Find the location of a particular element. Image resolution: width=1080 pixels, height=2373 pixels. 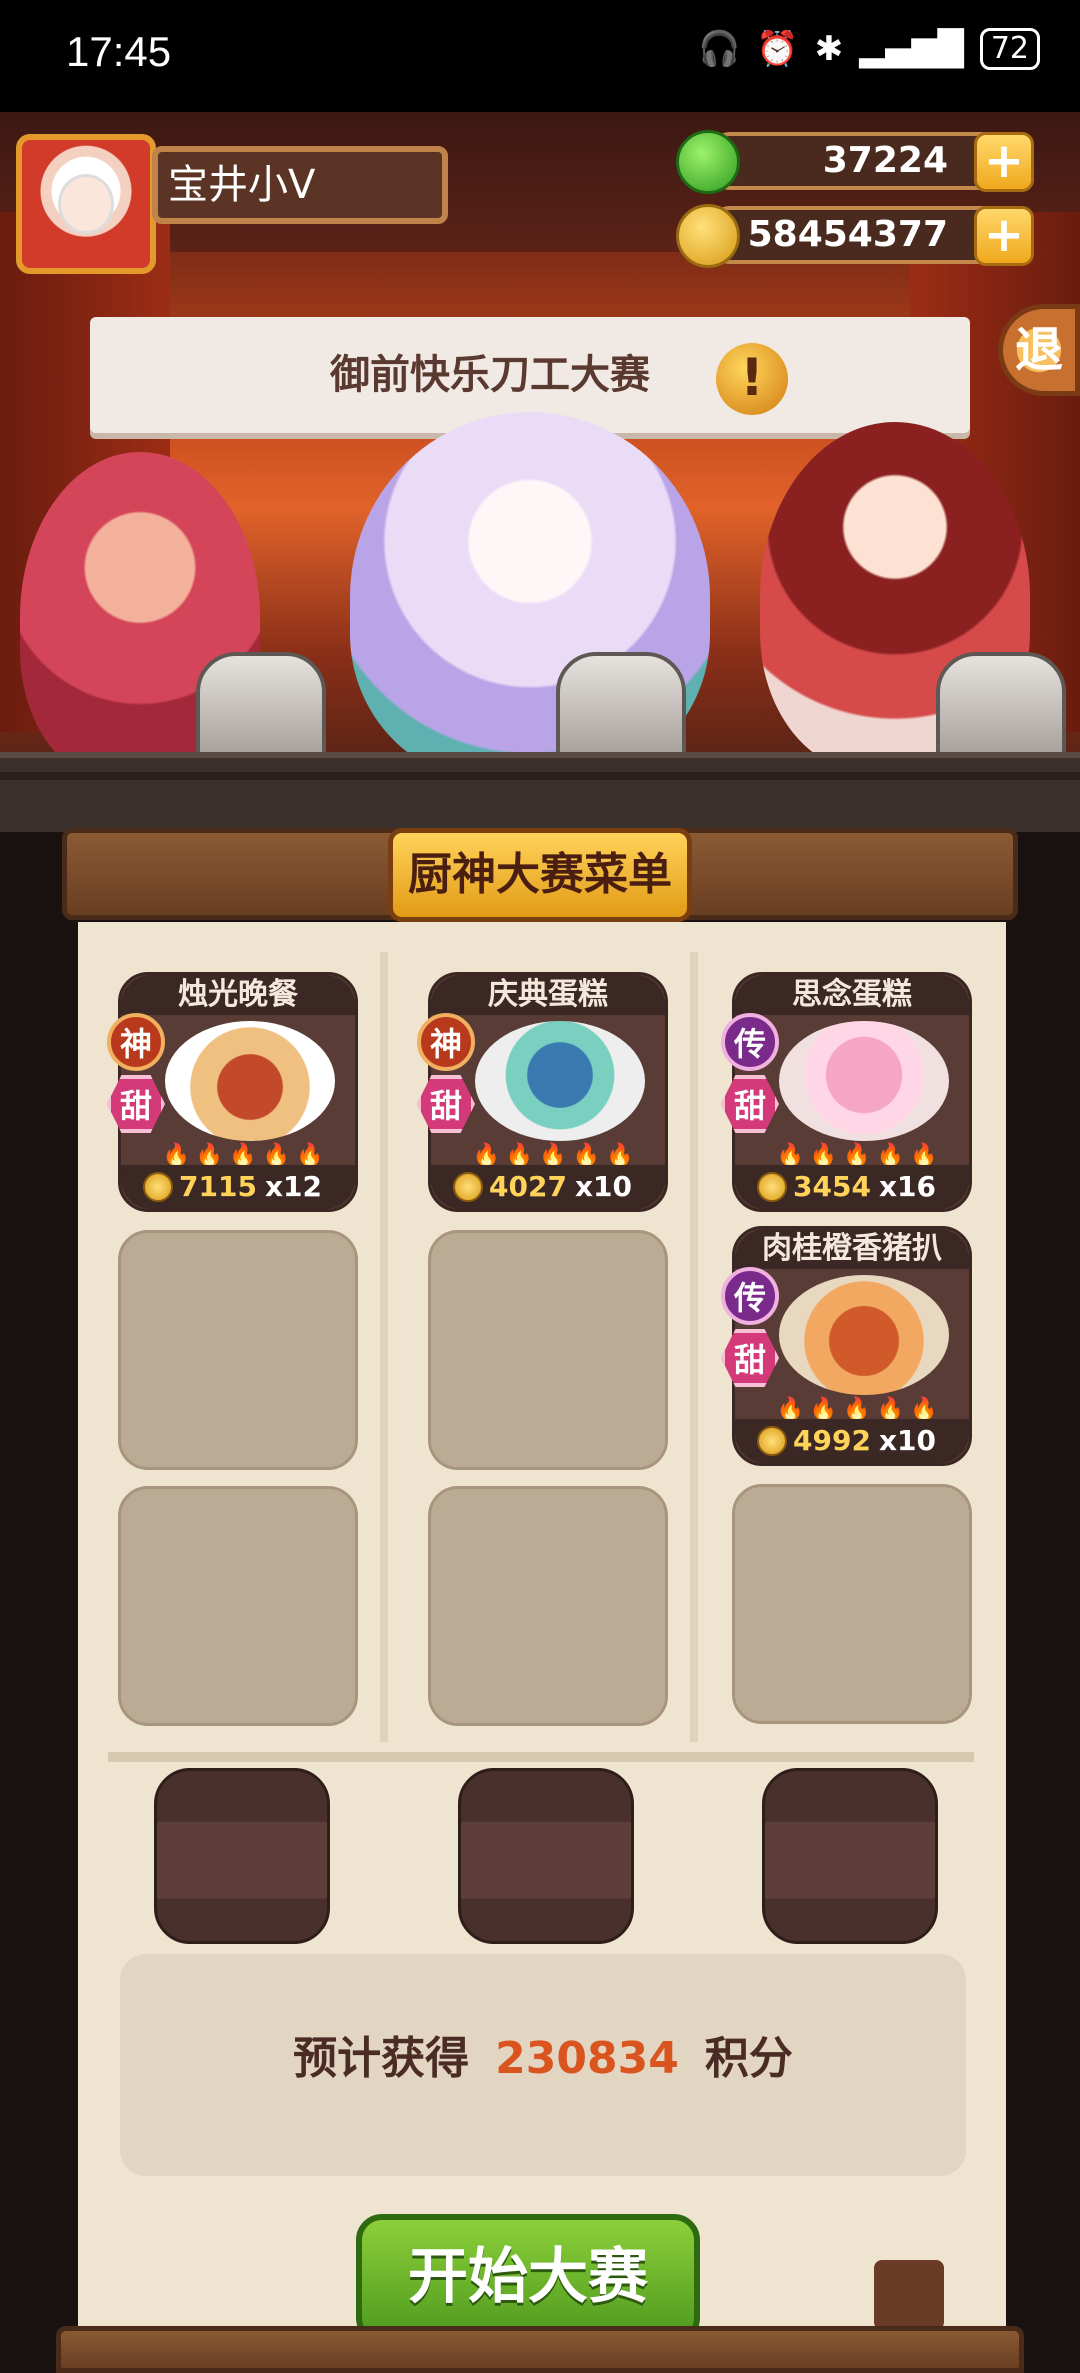

jade-counter: 37224 + is located at coordinates (855, 162).